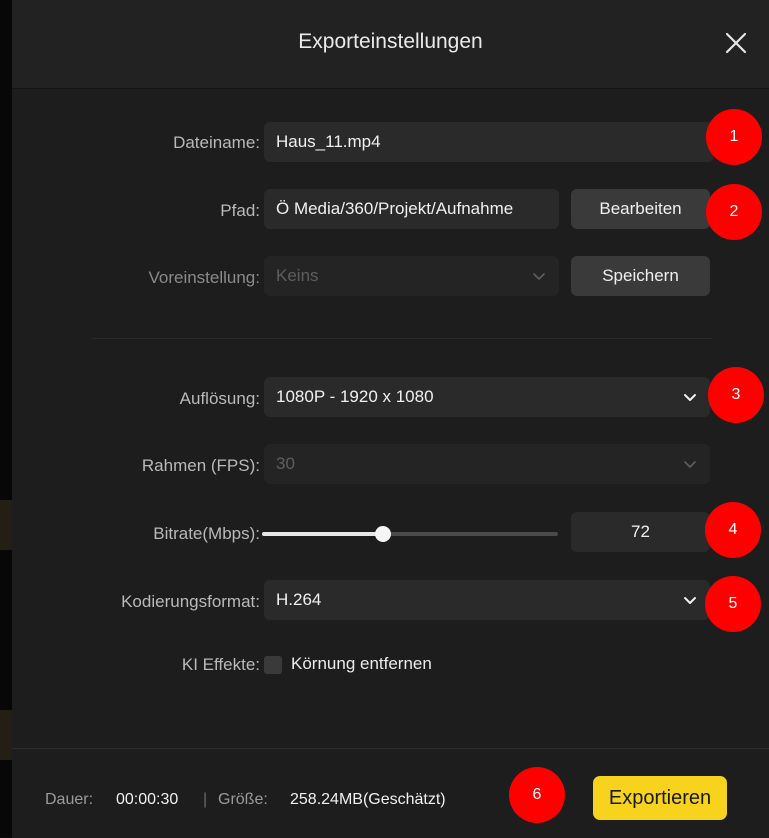 The width and height of the screenshot is (769, 838). I want to click on bitrate-value: 72, so click(640, 531).